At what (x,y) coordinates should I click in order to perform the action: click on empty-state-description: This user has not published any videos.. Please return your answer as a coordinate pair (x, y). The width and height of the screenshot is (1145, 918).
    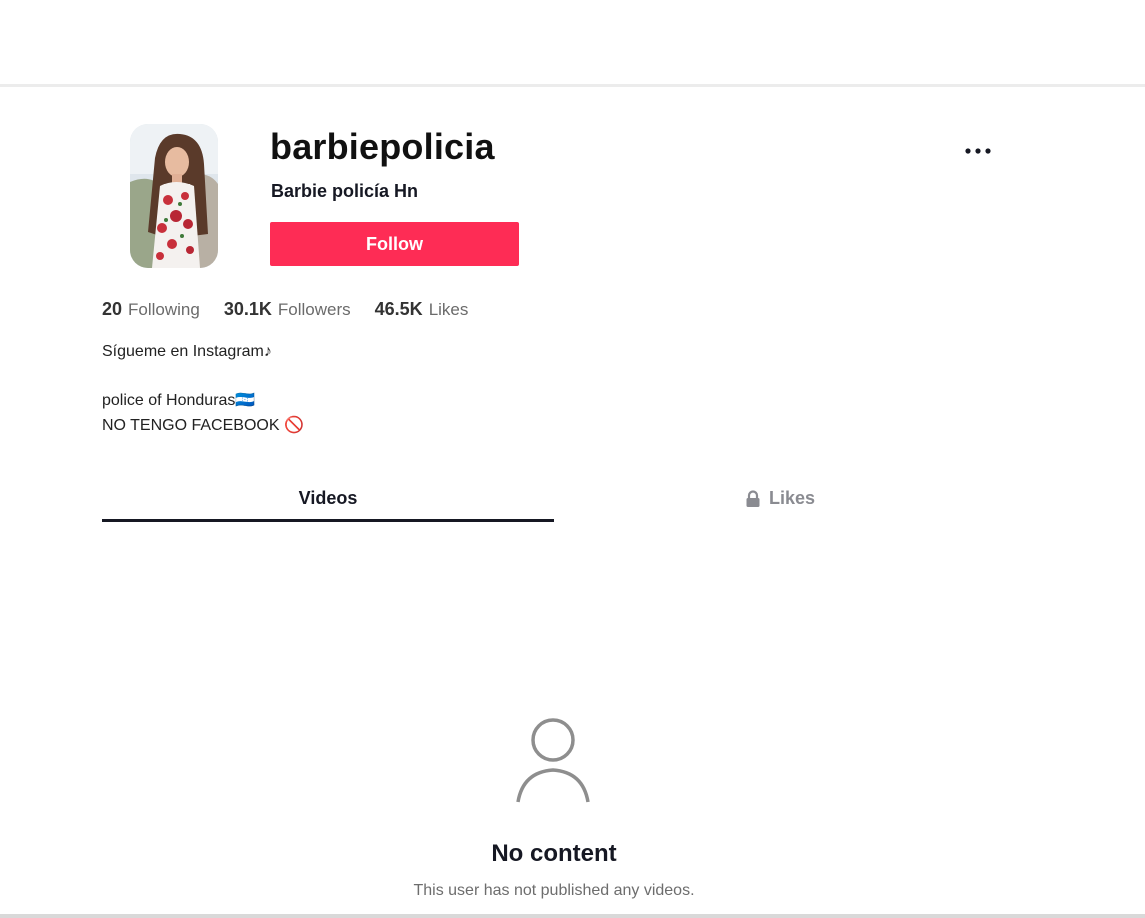
    Looking at the image, I should click on (554, 890).